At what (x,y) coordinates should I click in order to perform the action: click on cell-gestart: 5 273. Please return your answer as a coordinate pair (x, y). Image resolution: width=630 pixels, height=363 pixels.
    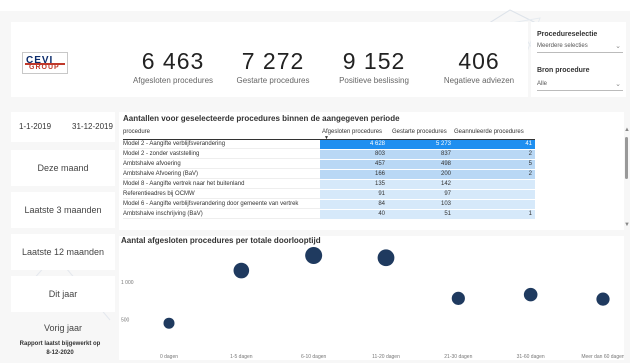
    Looking at the image, I should click on (421, 144).